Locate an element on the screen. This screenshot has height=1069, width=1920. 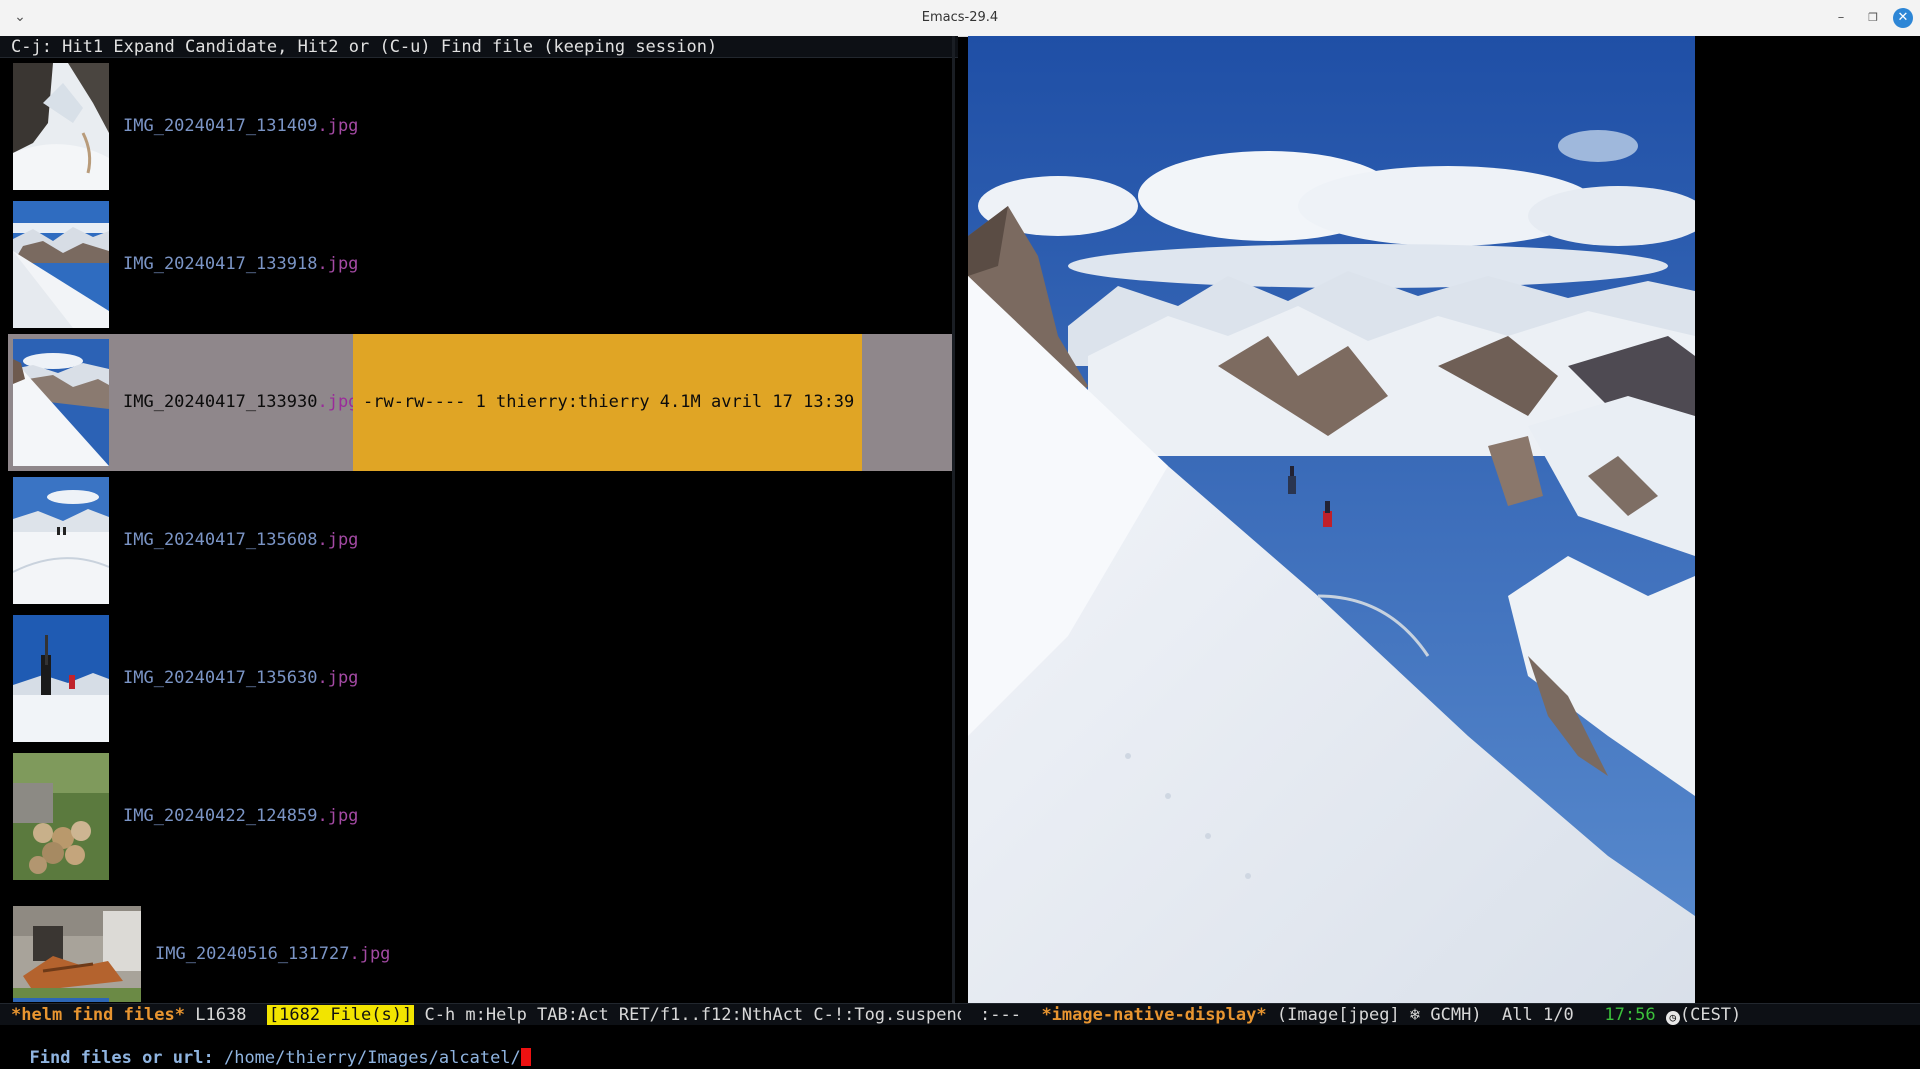
buffer-status: :--- is located at coordinates (1000, 1015).